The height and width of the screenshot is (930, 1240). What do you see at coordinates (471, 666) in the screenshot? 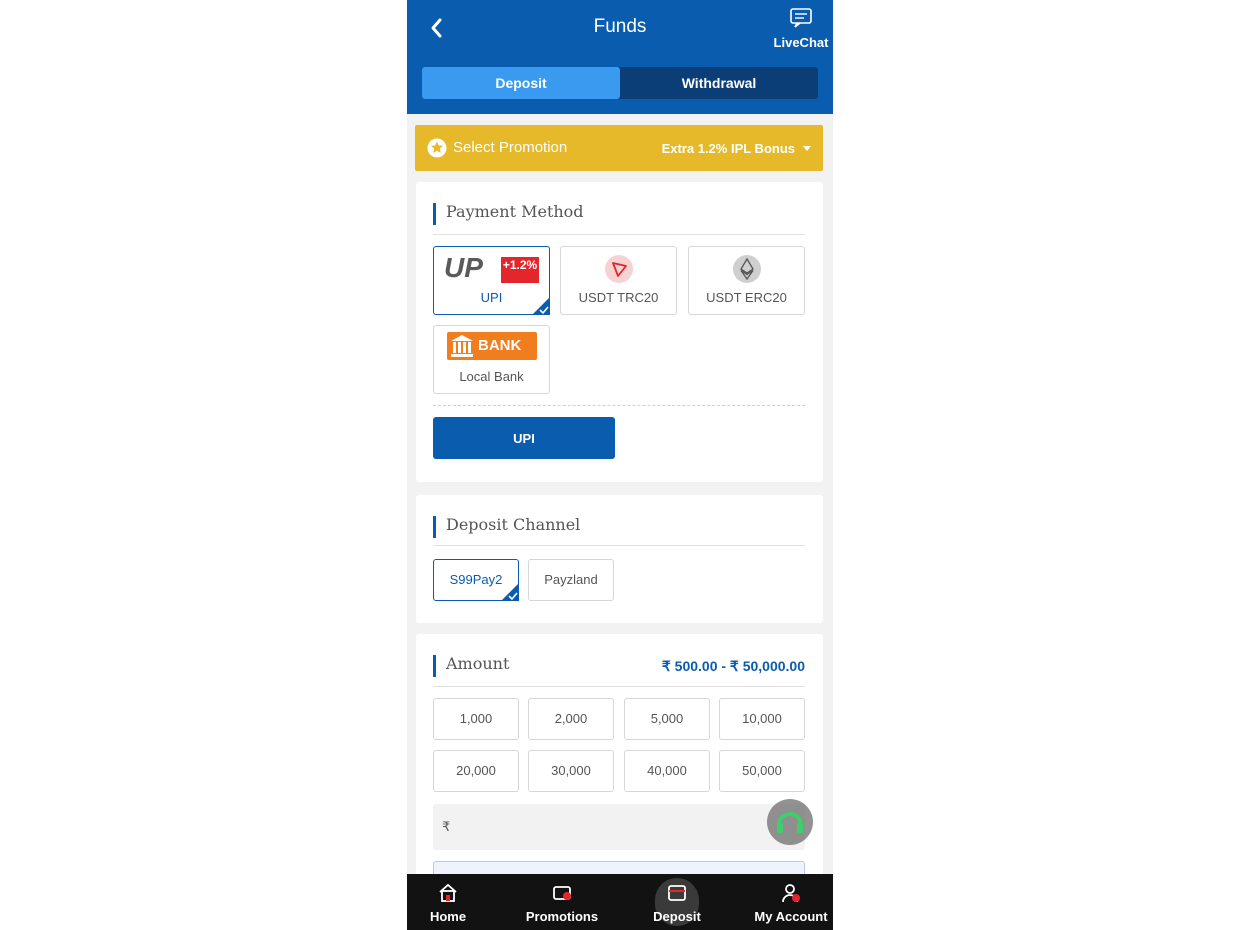
I see `amount-title: Amount` at bounding box center [471, 666].